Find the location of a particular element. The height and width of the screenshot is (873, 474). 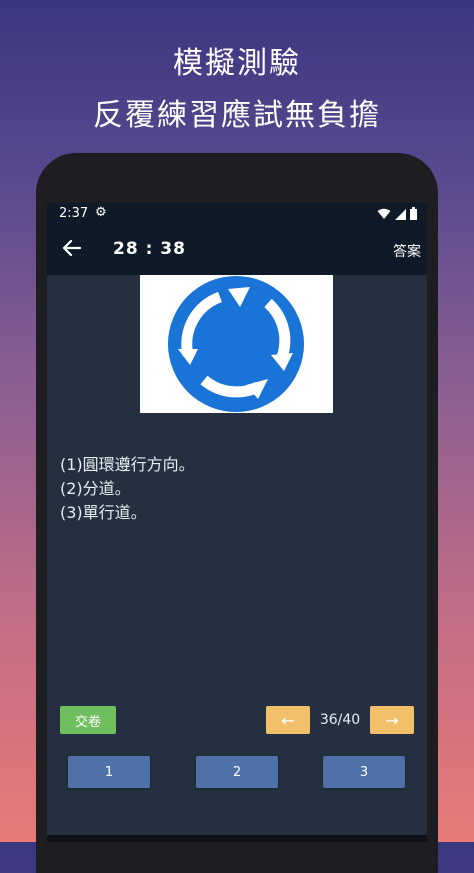

question-option-1: (1)圓環遵行方向。 is located at coordinates (127, 464).